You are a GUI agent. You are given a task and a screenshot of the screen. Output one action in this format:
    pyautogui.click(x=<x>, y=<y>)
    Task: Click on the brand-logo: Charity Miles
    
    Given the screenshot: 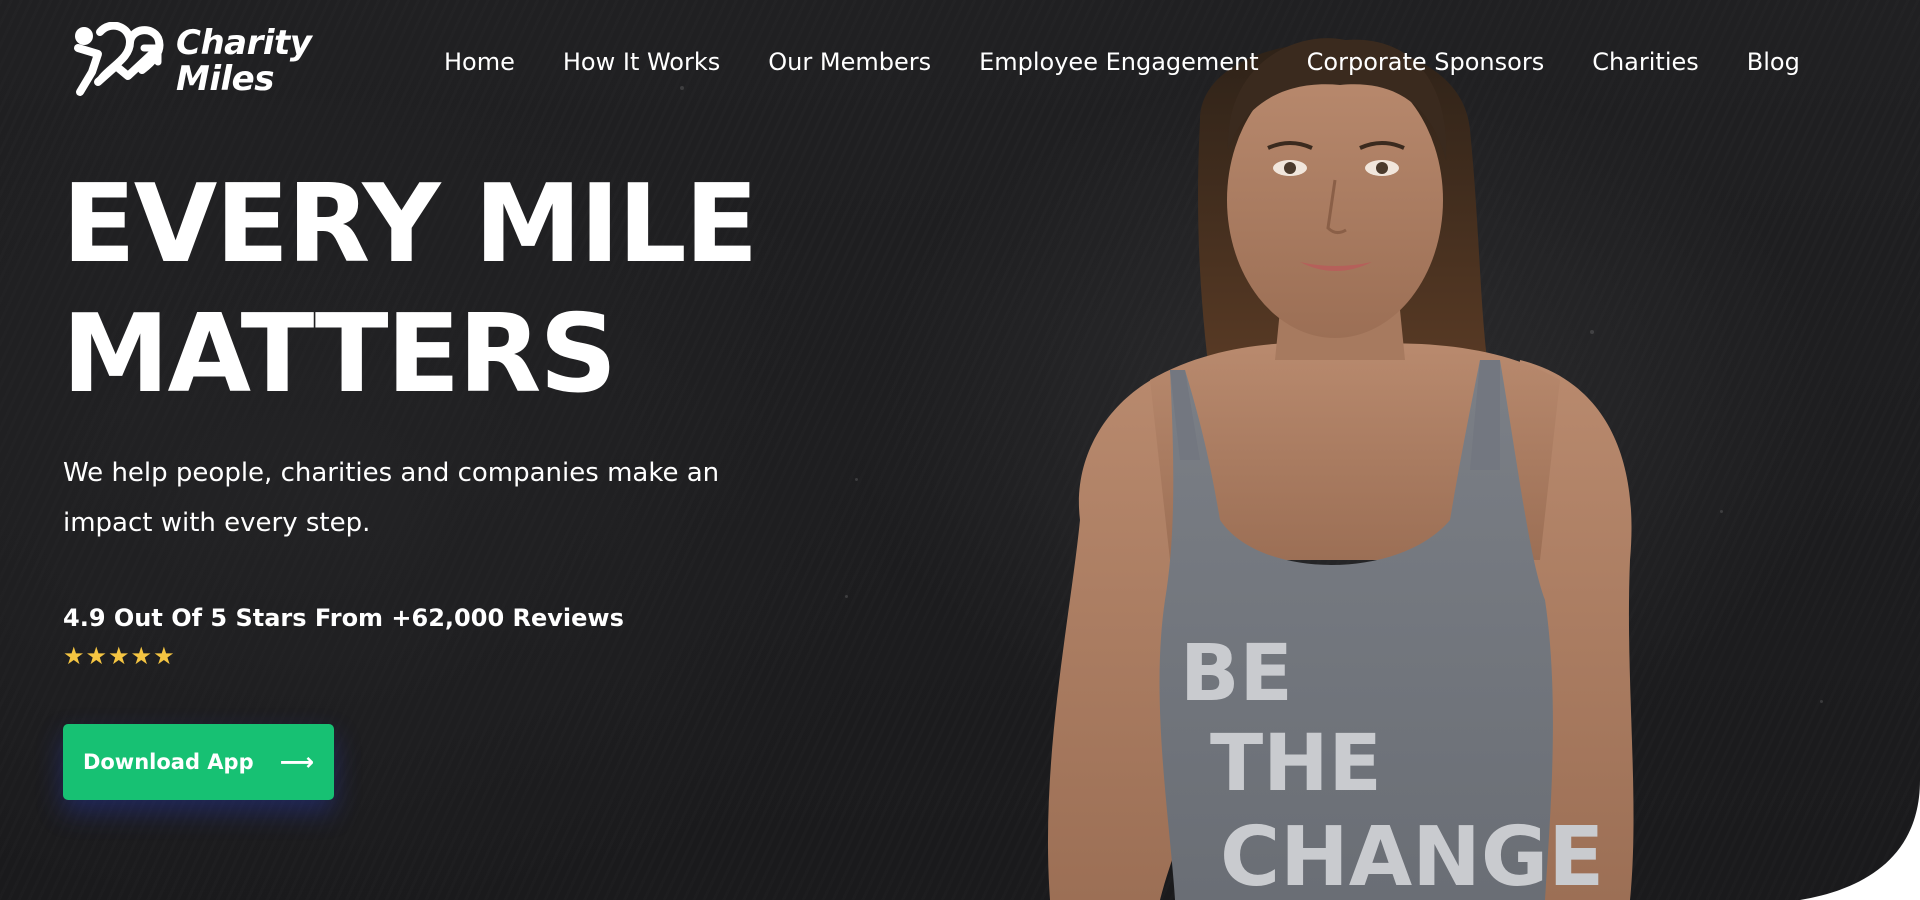 What is the action you would take?
    pyautogui.click(x=191, y=61)
    